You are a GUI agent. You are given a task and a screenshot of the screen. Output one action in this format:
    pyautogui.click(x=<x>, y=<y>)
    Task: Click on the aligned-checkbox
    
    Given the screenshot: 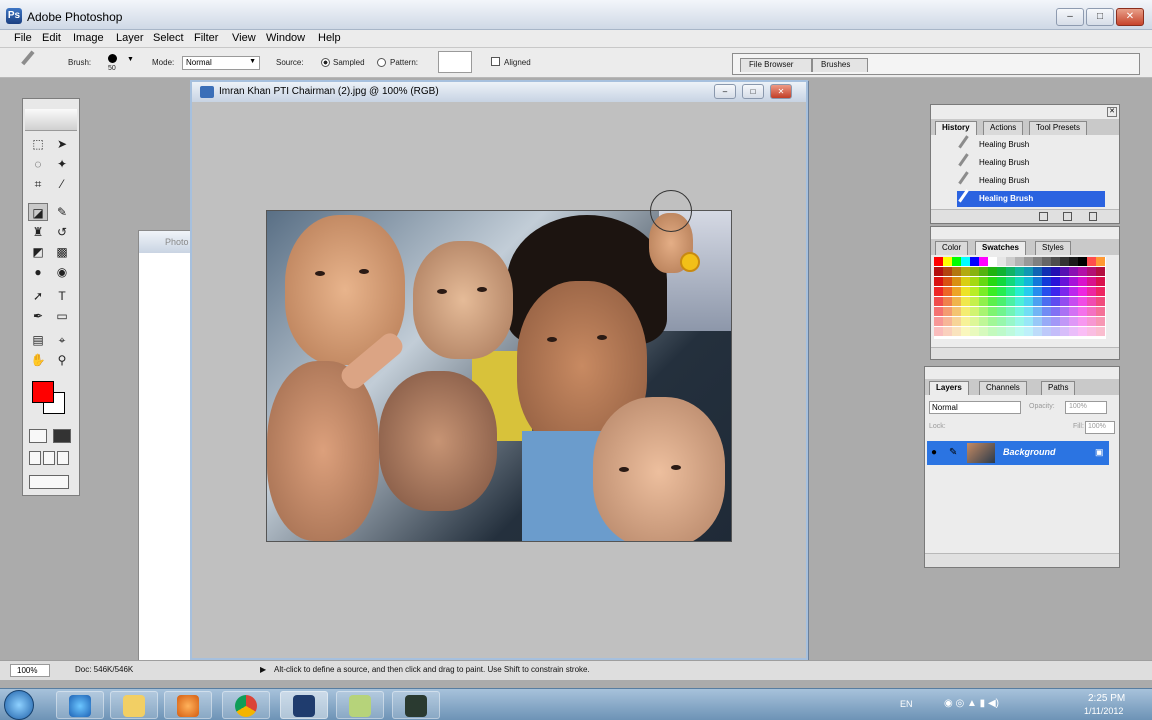 What is the action you would take?
    pyautogui.click(x=495, y=61)
    